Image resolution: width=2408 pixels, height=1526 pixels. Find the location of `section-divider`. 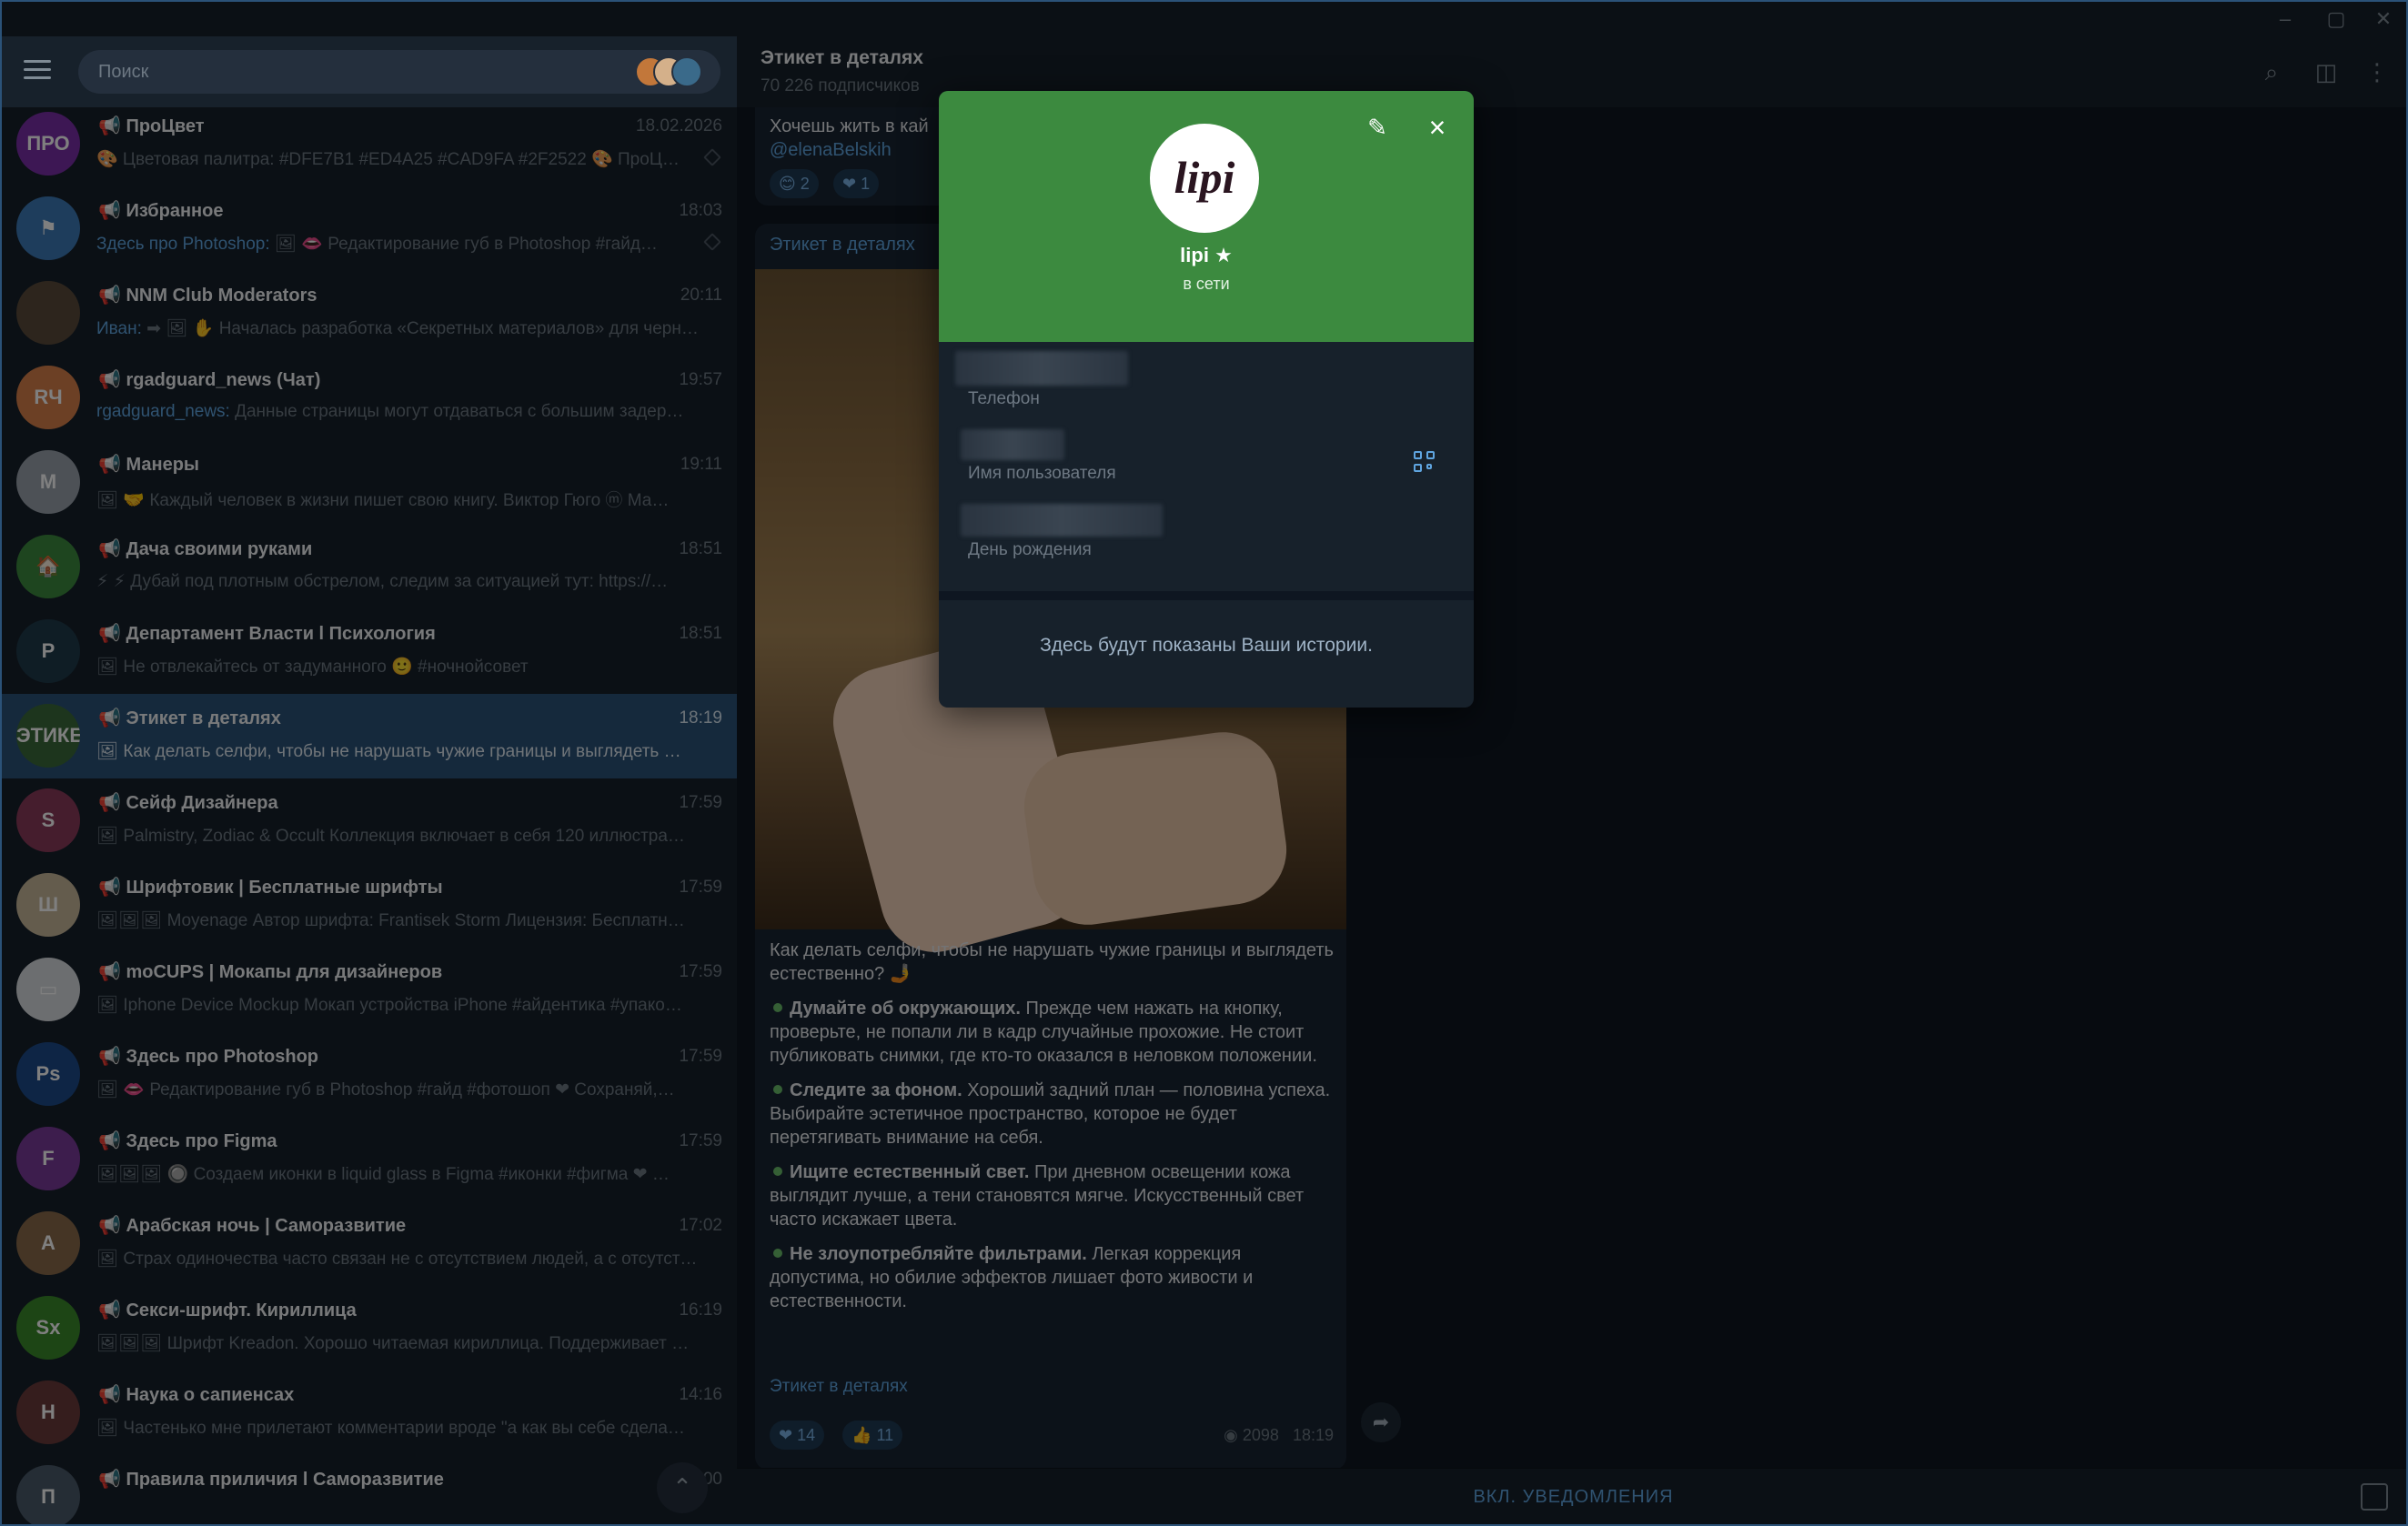

section-divider is located at coordinates (1206, 595).